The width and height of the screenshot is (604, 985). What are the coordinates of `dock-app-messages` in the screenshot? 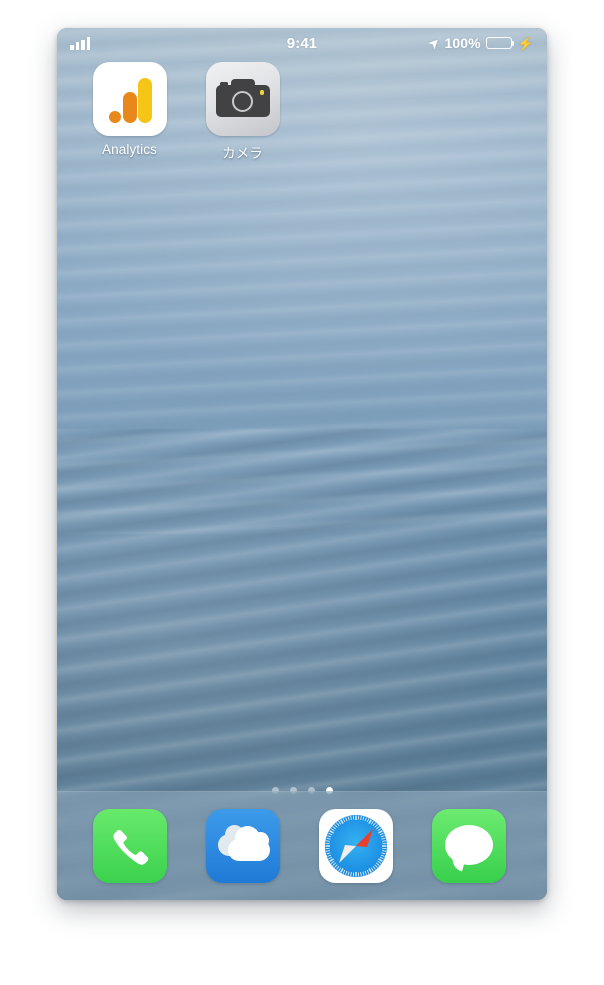 It's located at (468, 846).